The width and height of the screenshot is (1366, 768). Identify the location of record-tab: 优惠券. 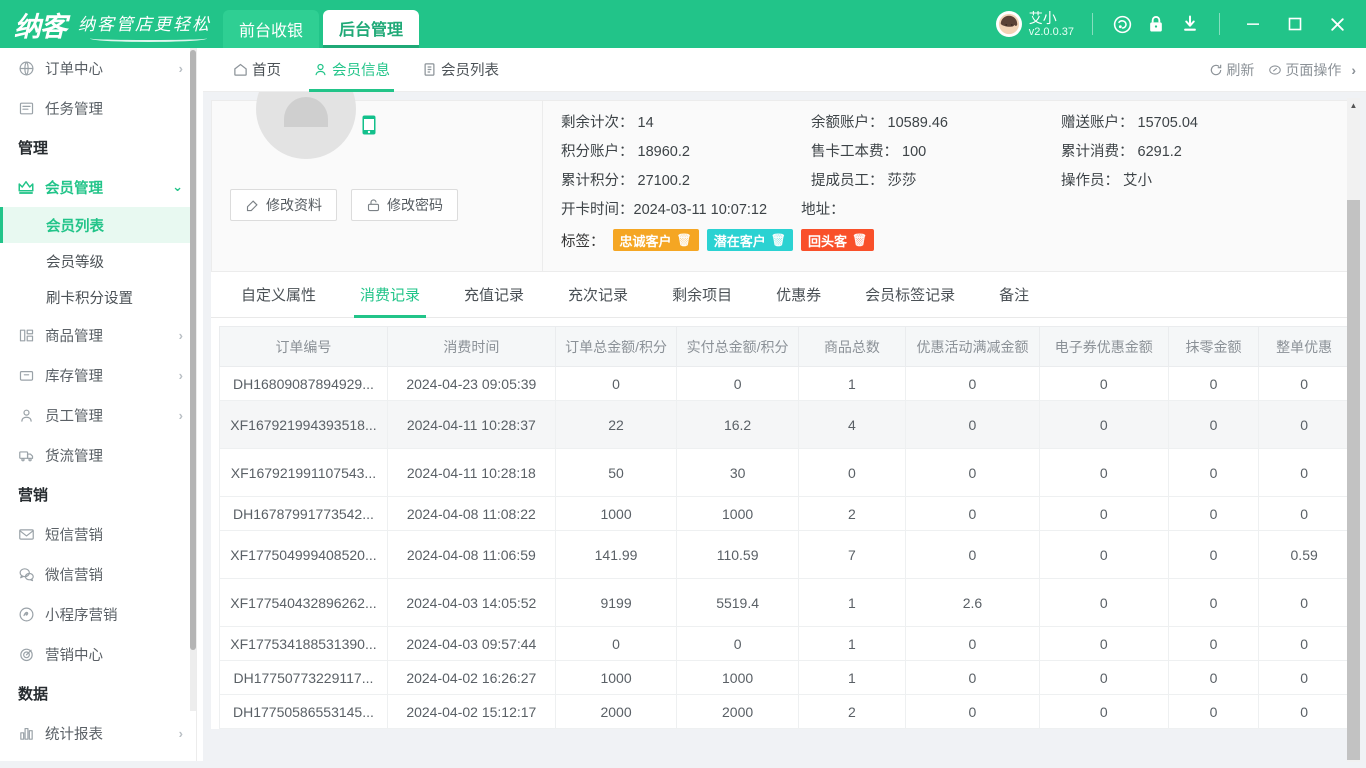
(798, 295).